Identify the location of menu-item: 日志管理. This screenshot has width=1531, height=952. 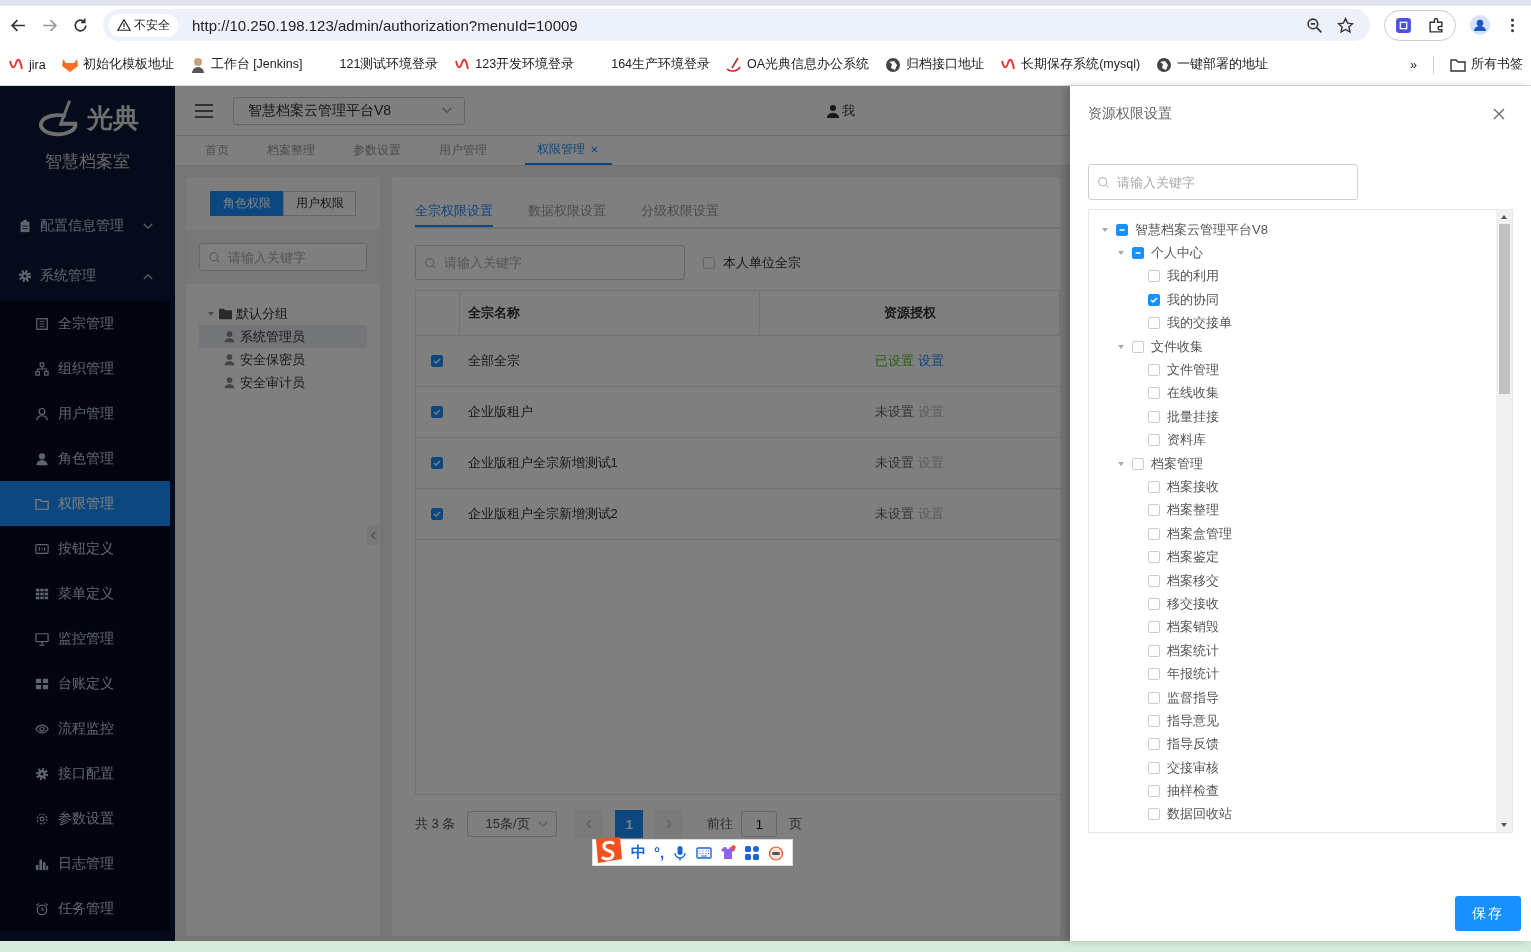
(85, 863).